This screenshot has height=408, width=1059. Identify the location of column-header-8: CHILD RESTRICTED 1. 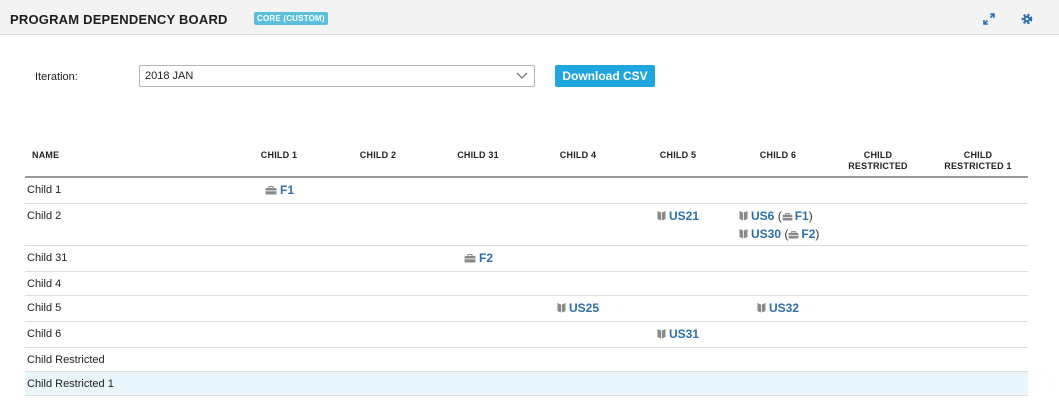
(978, 160).